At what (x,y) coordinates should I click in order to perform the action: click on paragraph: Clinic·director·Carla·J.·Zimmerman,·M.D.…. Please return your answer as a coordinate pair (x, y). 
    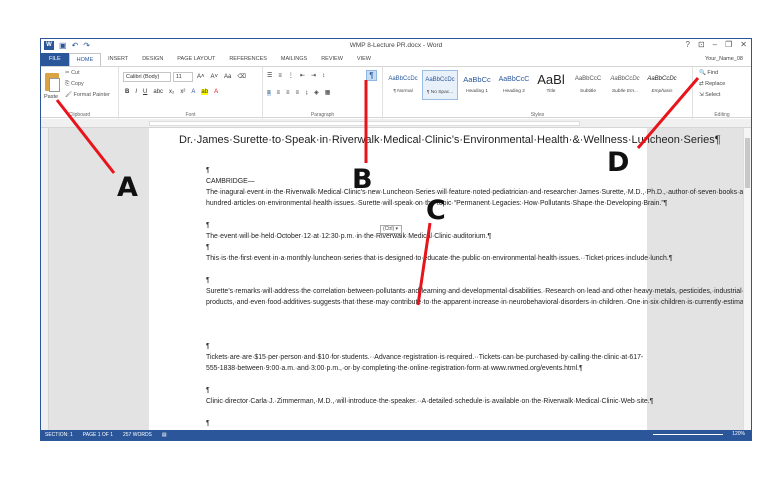
    Looking at the image, I should click on (429, 401).